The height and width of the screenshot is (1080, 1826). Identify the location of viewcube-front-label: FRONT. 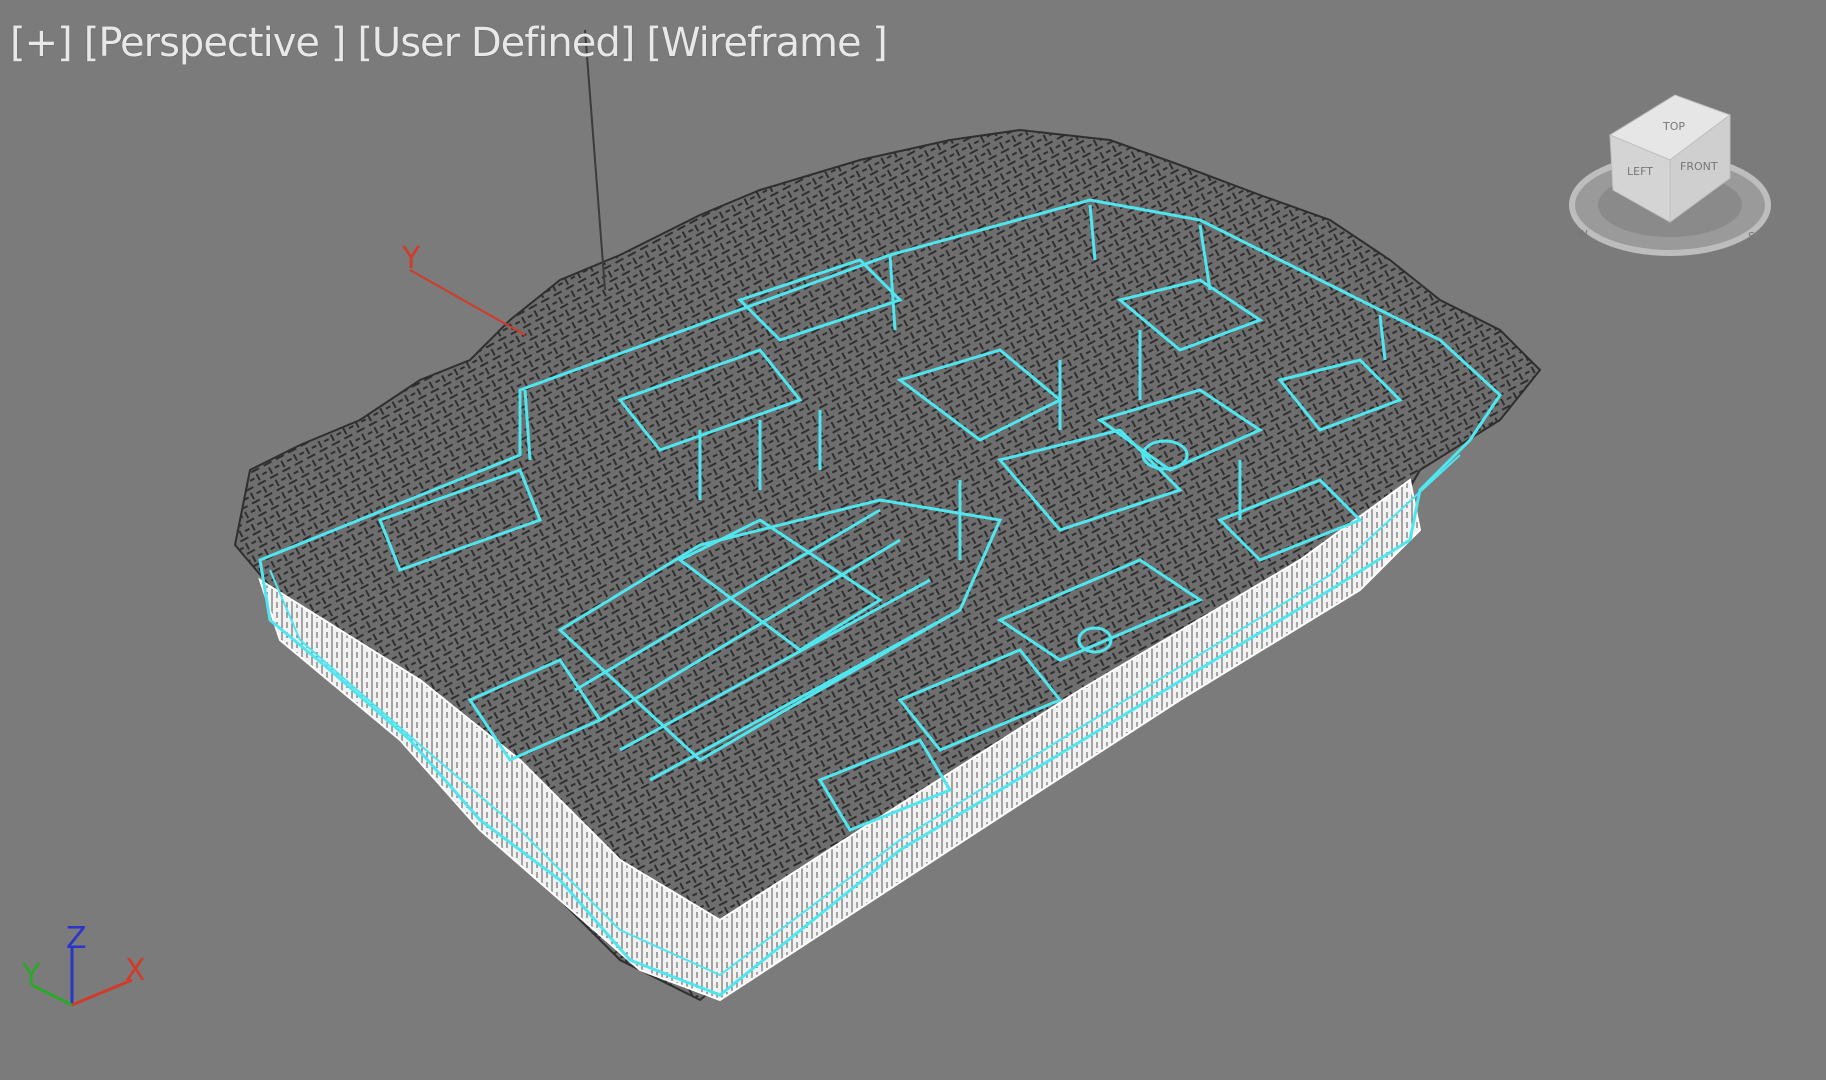
(1699, 166).